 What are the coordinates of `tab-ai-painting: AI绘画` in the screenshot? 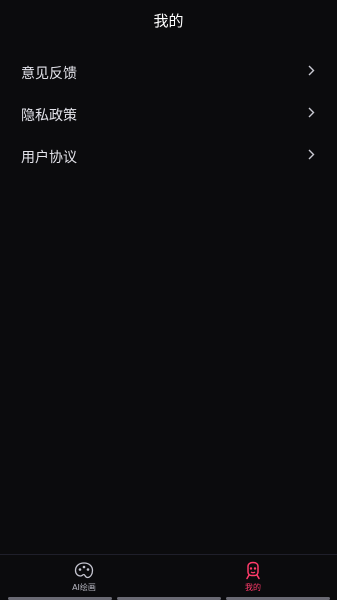 It's located at (84, 578).